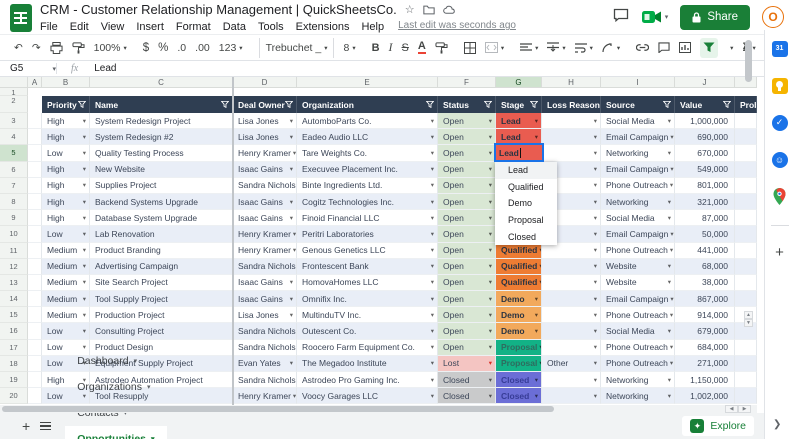 The width and height of the screenshot is (794, 439). What do you see at coordinates (421, 48) in the screenshot?
I see `text-color-icon: A` at bounding box center [421, 48].